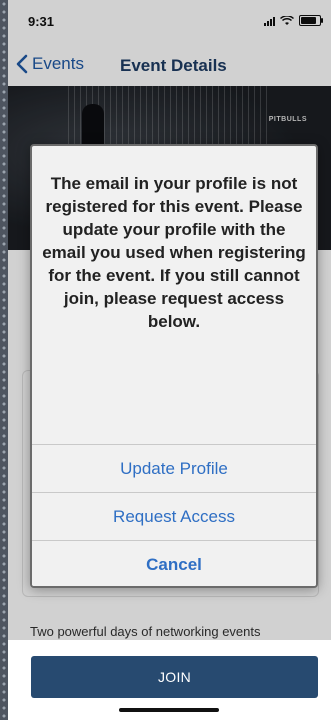 This screenshot has height=720, width=331. What do you see at coordinates (169, 710) in the screenshot?
I see `home-indicator` at bounding box center [169, 710].